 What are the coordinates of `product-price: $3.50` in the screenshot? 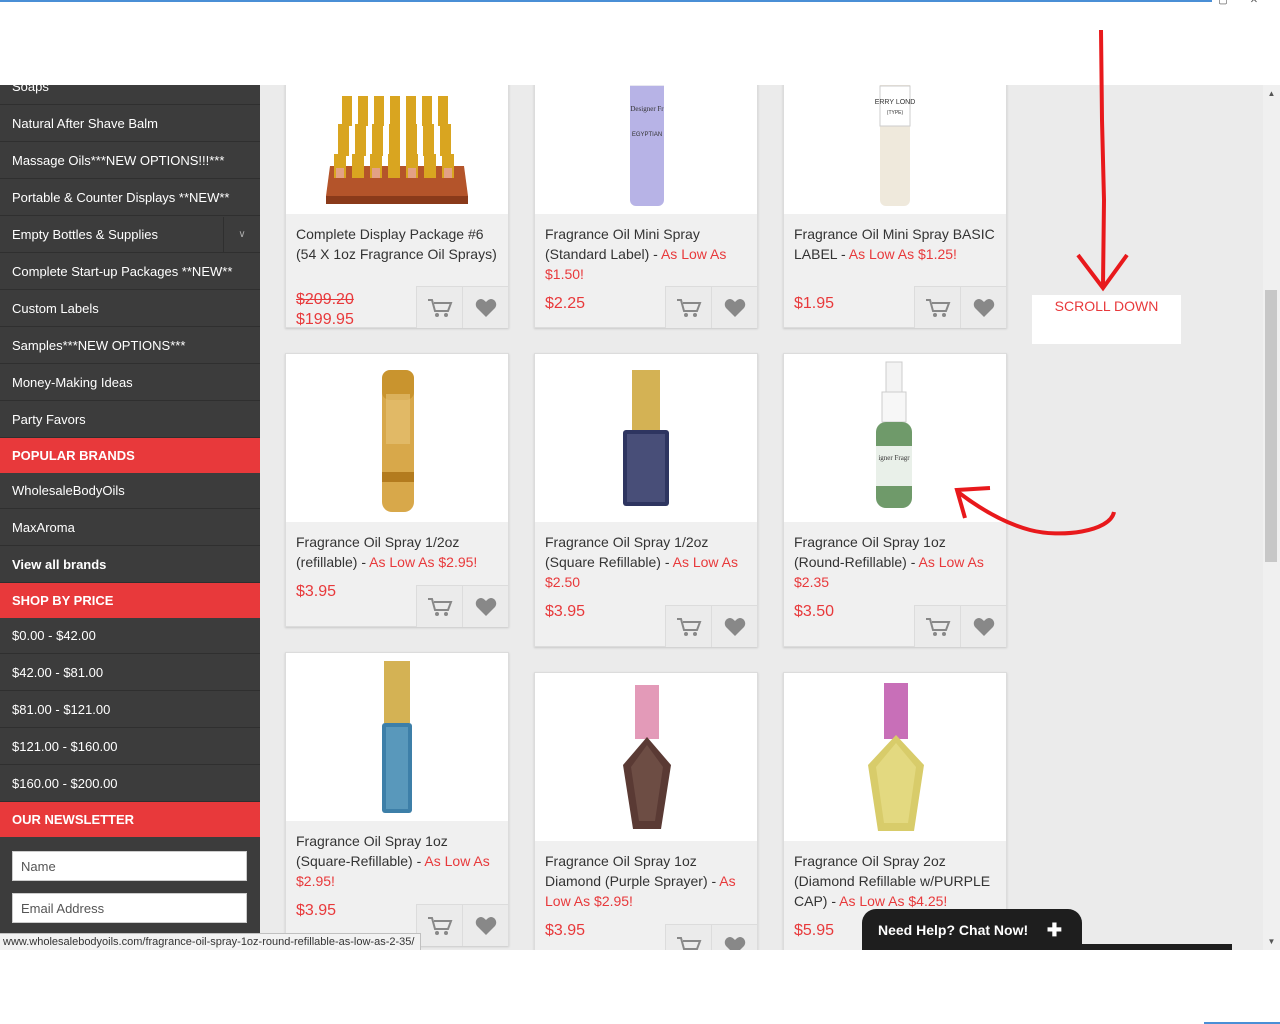 It's located at (814, 611).